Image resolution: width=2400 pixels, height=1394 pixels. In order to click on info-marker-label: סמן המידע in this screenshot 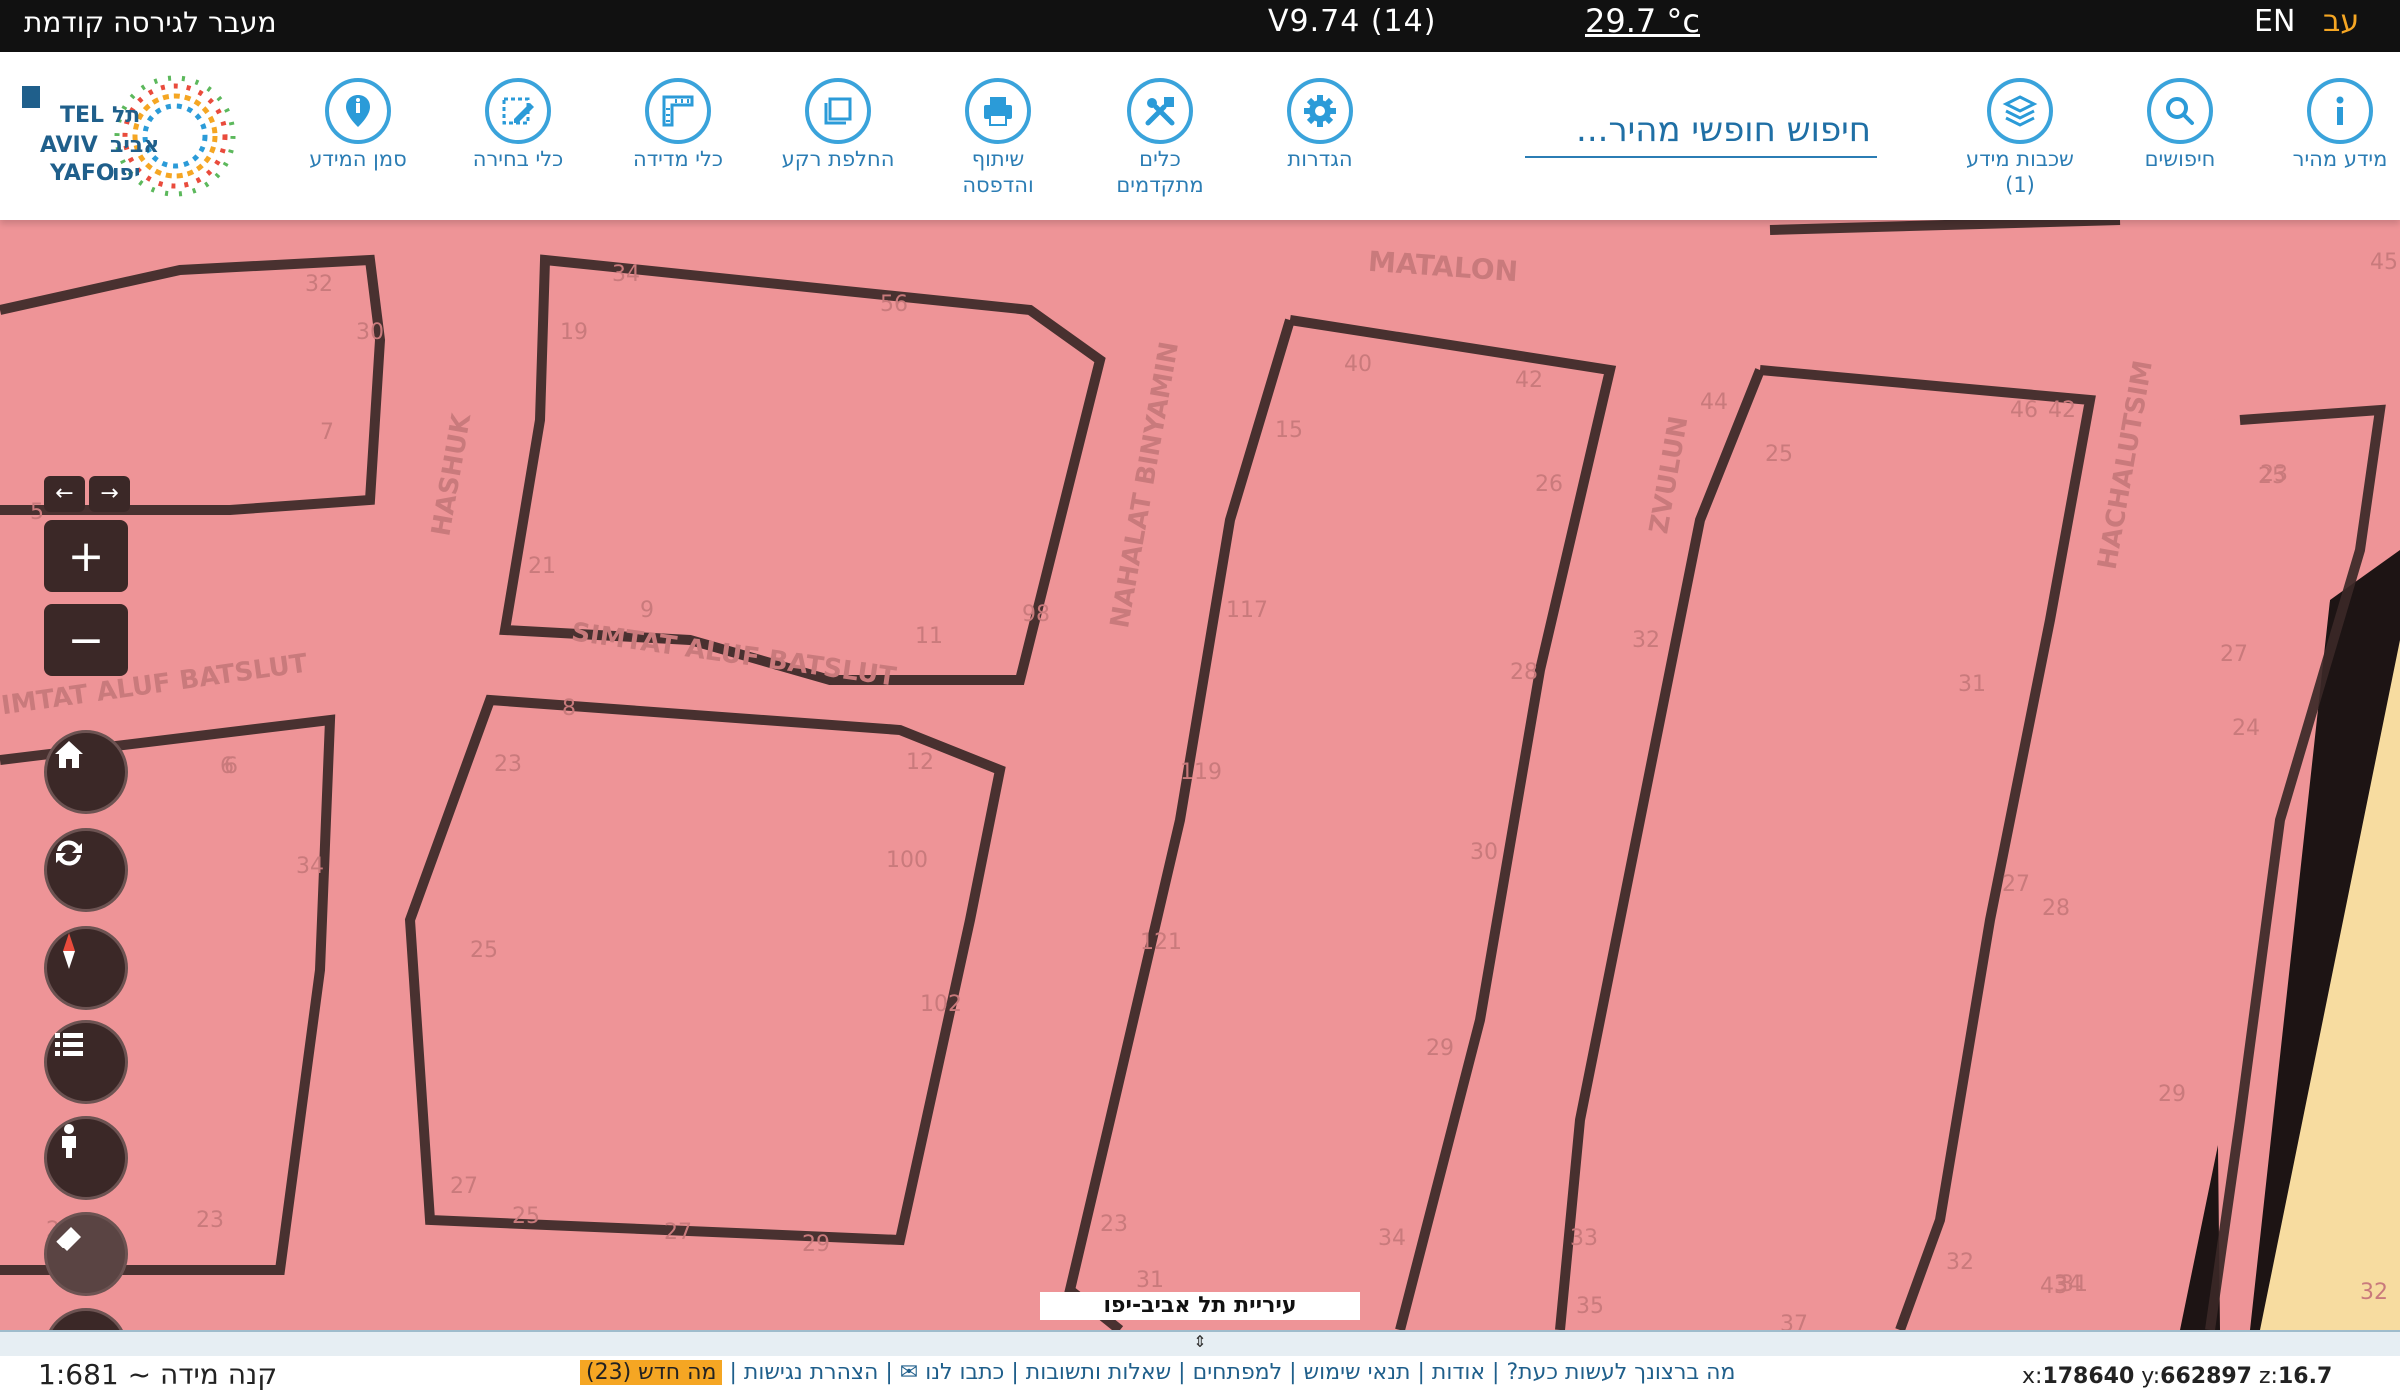, I will do `click(358, 159)`.